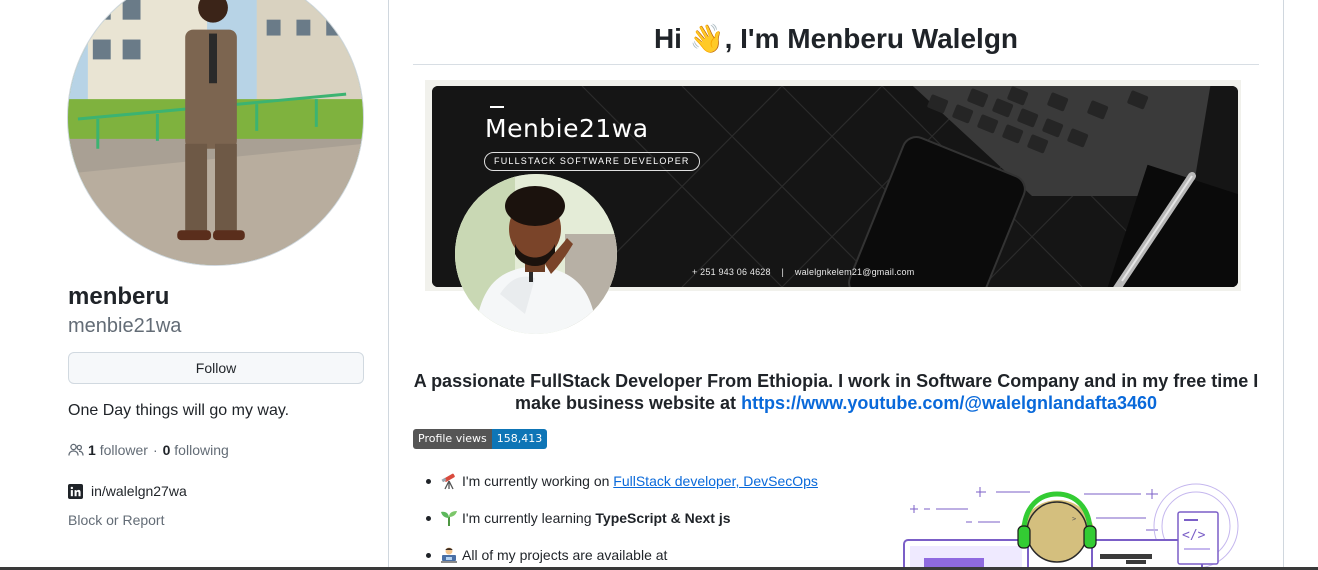  I want to click on followers-link: 1 follower, so click(118, 450).